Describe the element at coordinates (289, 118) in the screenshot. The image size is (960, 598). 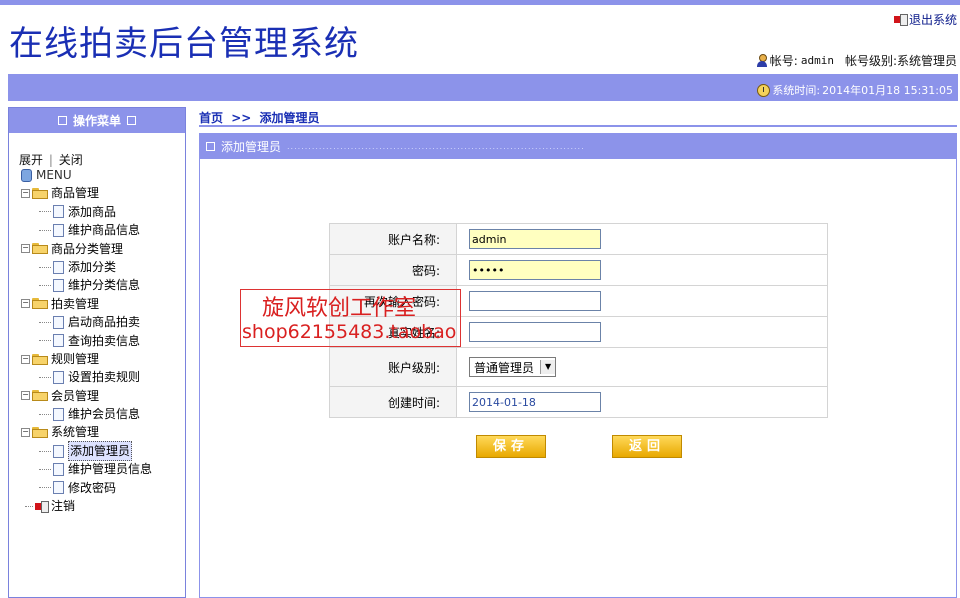
I see `breadcrumb-current: 添加管理员` at that location.